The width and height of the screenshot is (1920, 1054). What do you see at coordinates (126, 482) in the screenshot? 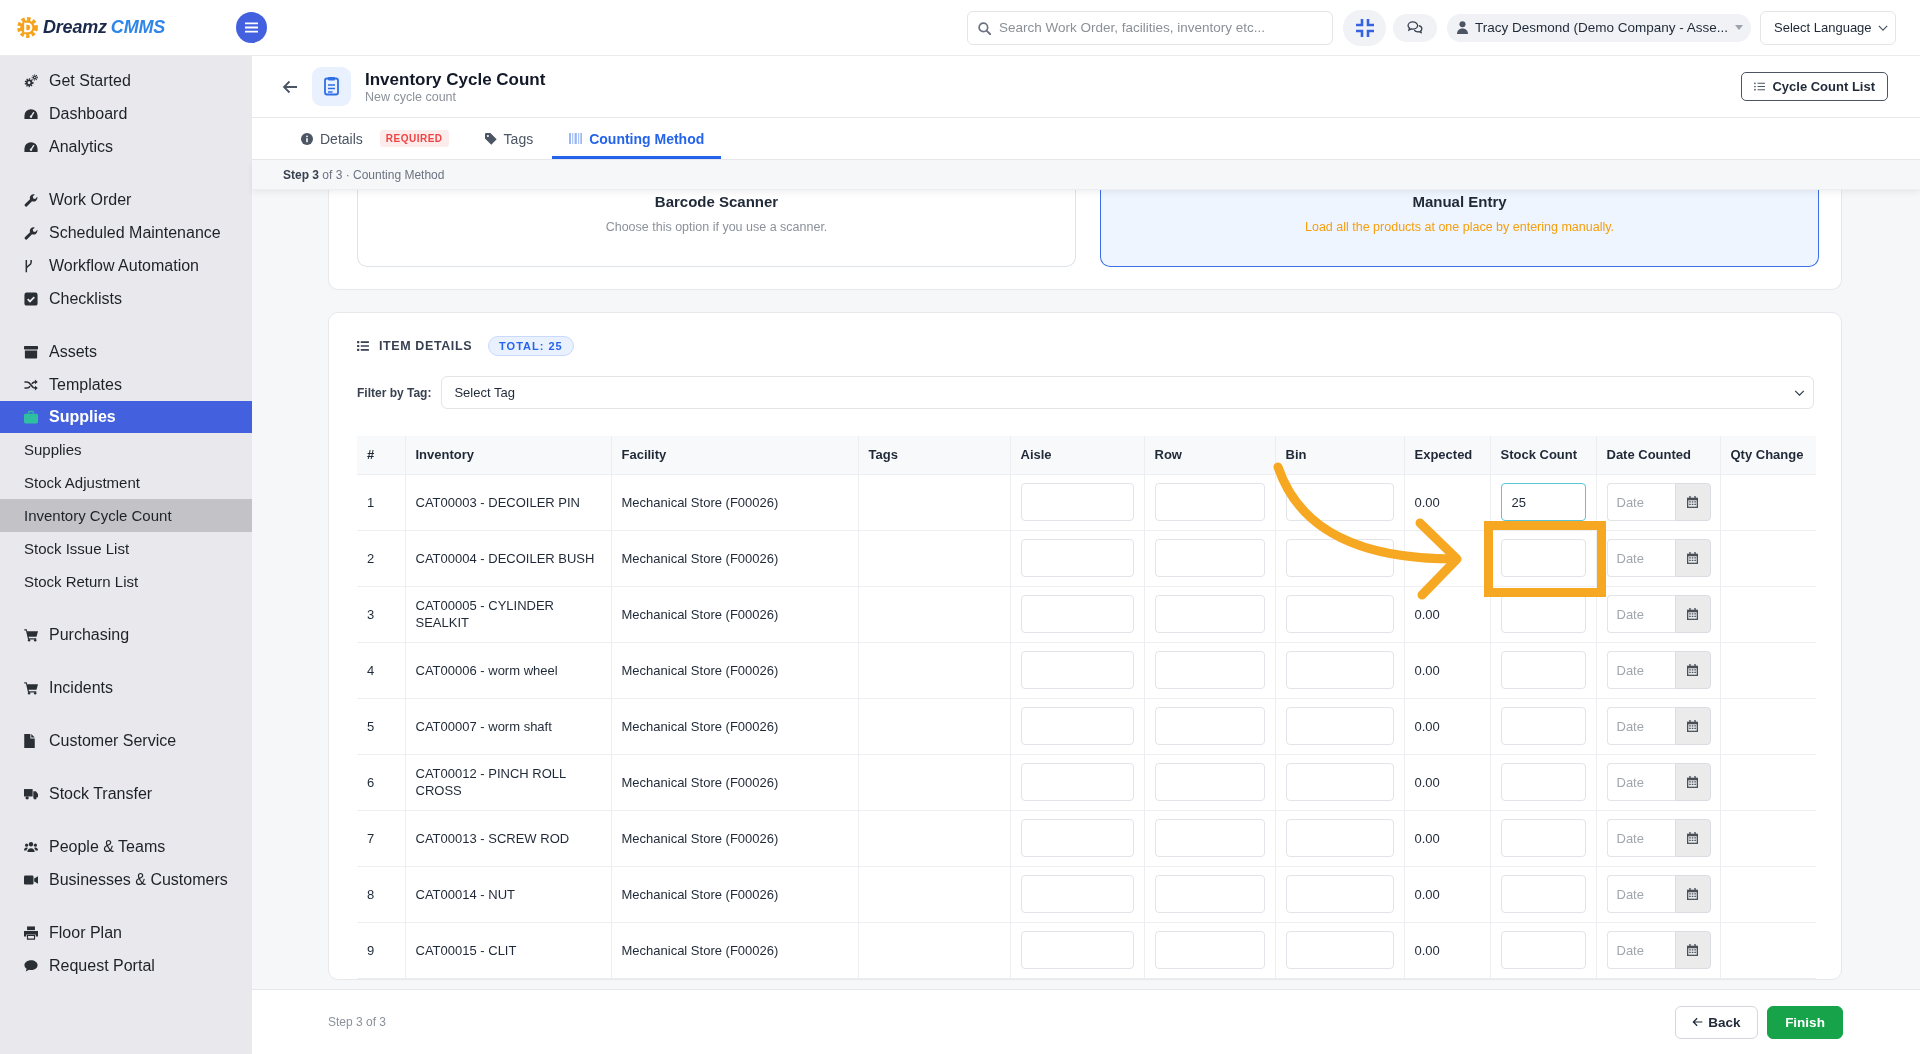
I see `sidebar-subitem: Stock Adjustment` at bounding box center [126, 482].